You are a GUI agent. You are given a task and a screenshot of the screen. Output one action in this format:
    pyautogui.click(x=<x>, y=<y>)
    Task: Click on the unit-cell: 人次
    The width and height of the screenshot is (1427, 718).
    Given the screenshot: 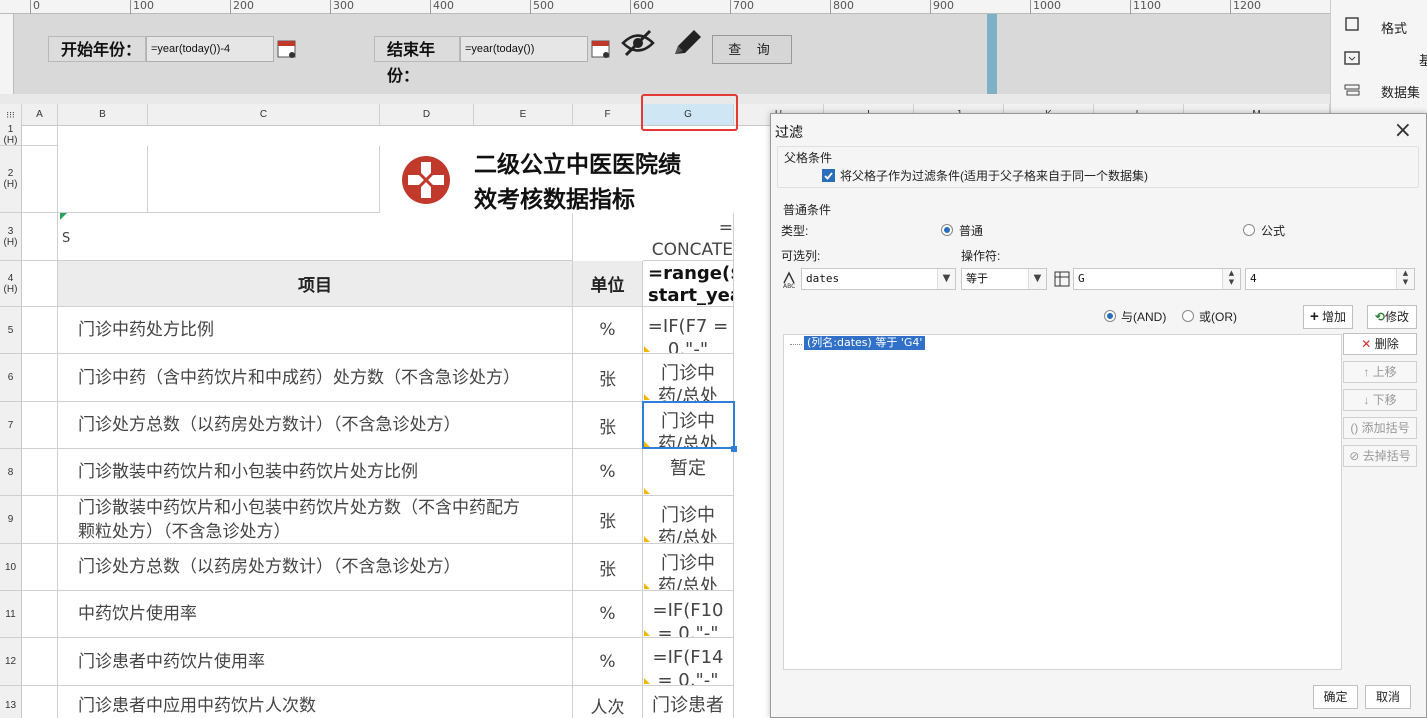 What is the action you would take?
    pyautogui.click(x=608, y=702)
    